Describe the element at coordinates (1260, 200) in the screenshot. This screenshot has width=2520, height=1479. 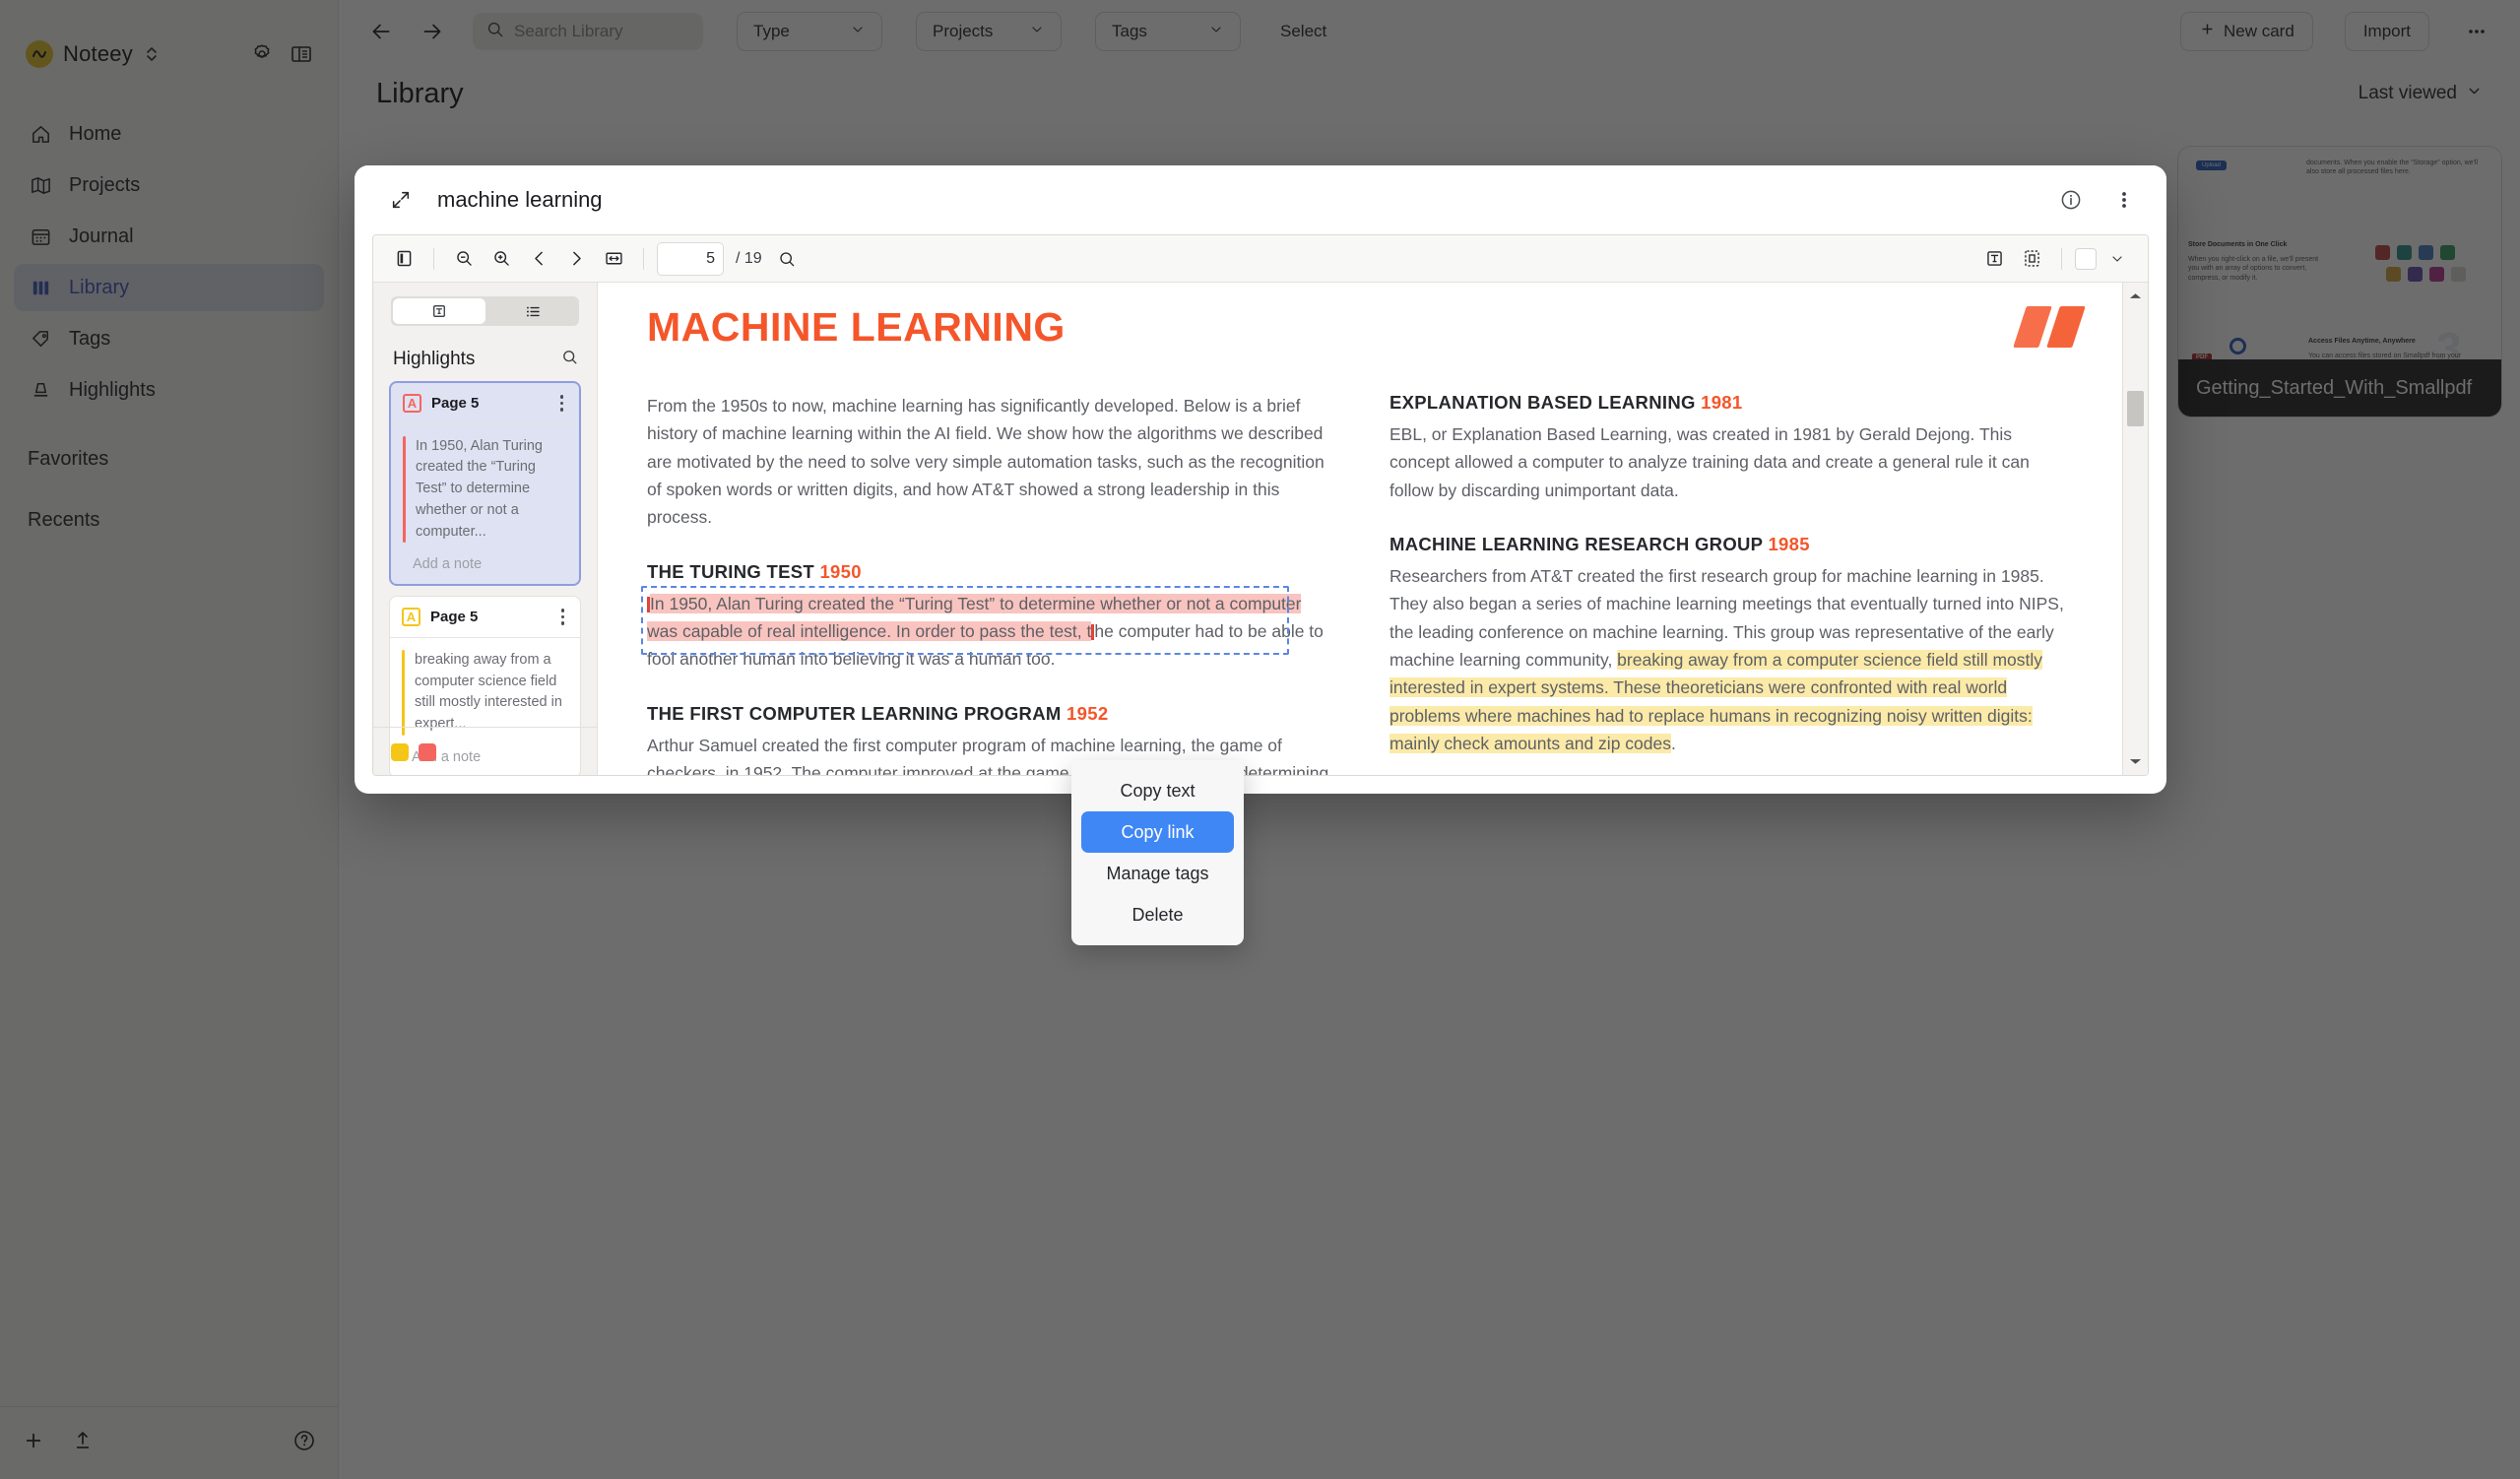
I see `modal-header: machine learning` at that location.